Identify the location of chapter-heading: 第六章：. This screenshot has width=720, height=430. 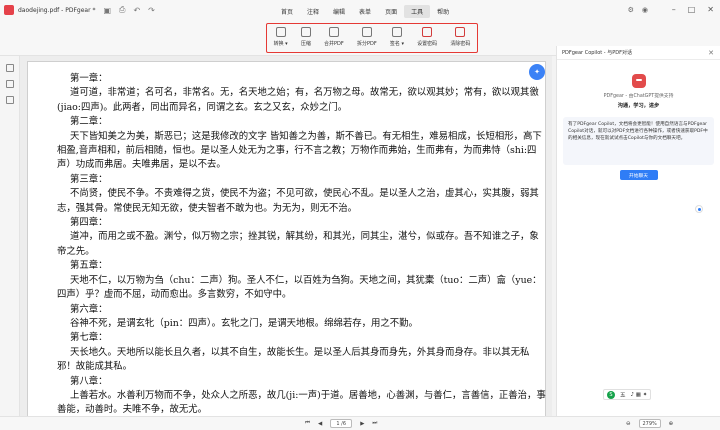
(89, 309).